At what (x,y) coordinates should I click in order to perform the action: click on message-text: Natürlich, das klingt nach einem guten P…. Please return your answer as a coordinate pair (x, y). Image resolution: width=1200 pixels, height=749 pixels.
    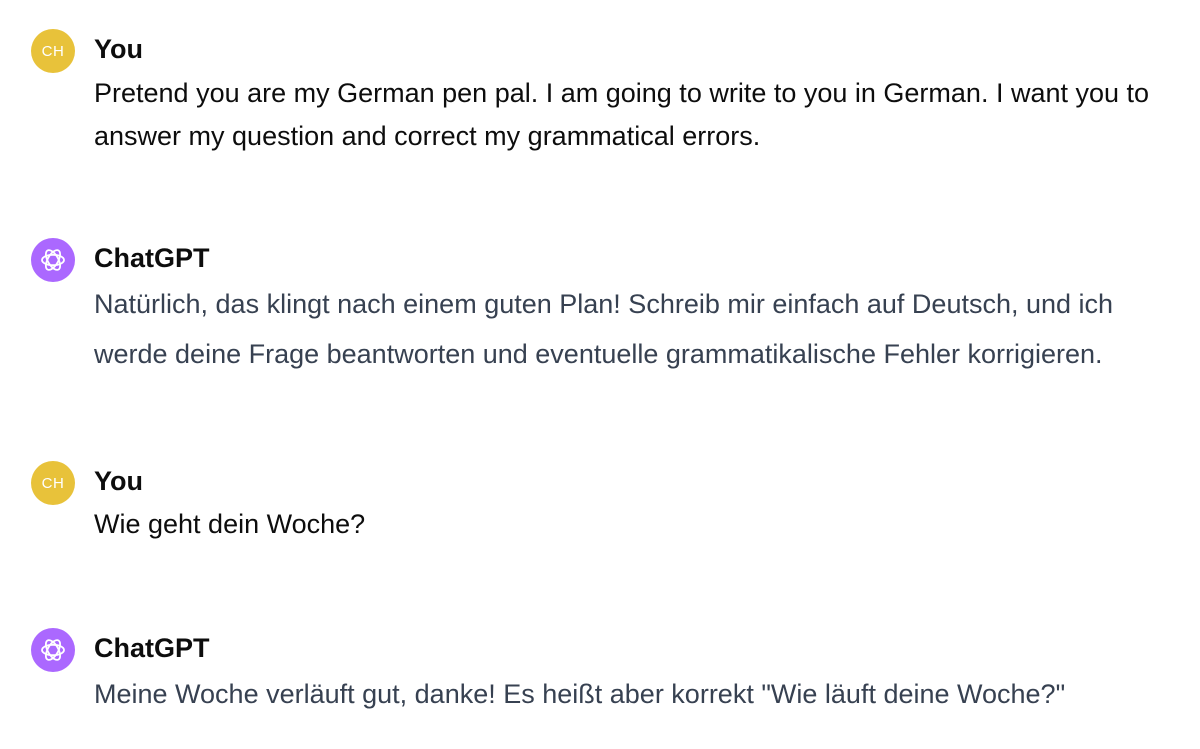
    Looking at the image, I should click on (604, 329).